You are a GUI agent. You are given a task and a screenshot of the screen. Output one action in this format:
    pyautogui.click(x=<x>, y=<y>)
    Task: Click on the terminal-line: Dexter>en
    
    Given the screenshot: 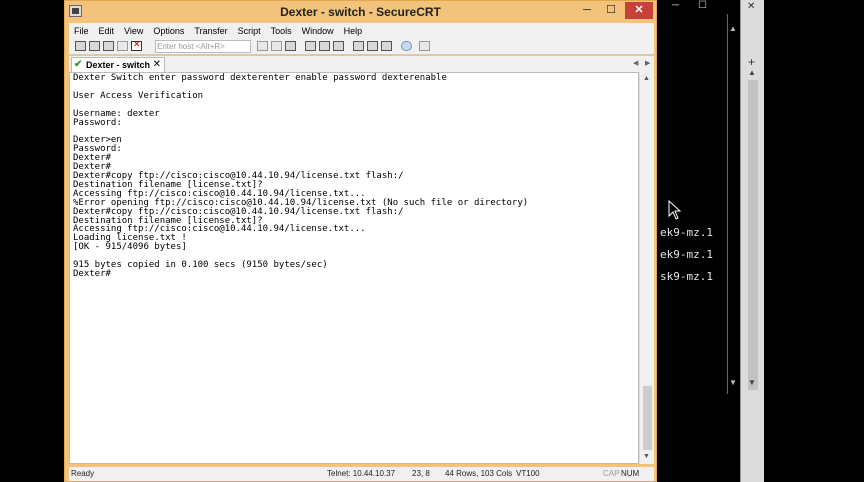 What is the action you would take?
    pyautogui.click(x=97, y=140)
    